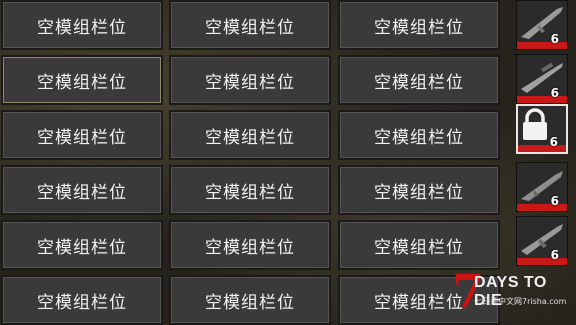 The height and width of the screenshot is (325, 576). What do you see at coordinates (535, 124) in the screenshot?
I see `lock-icon` at bounding box center [535, 124].